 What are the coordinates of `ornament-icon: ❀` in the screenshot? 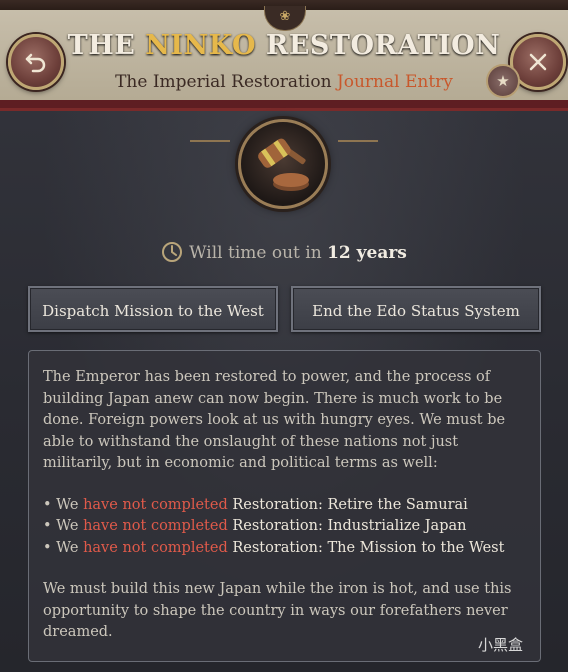 It's located at (285, 16).